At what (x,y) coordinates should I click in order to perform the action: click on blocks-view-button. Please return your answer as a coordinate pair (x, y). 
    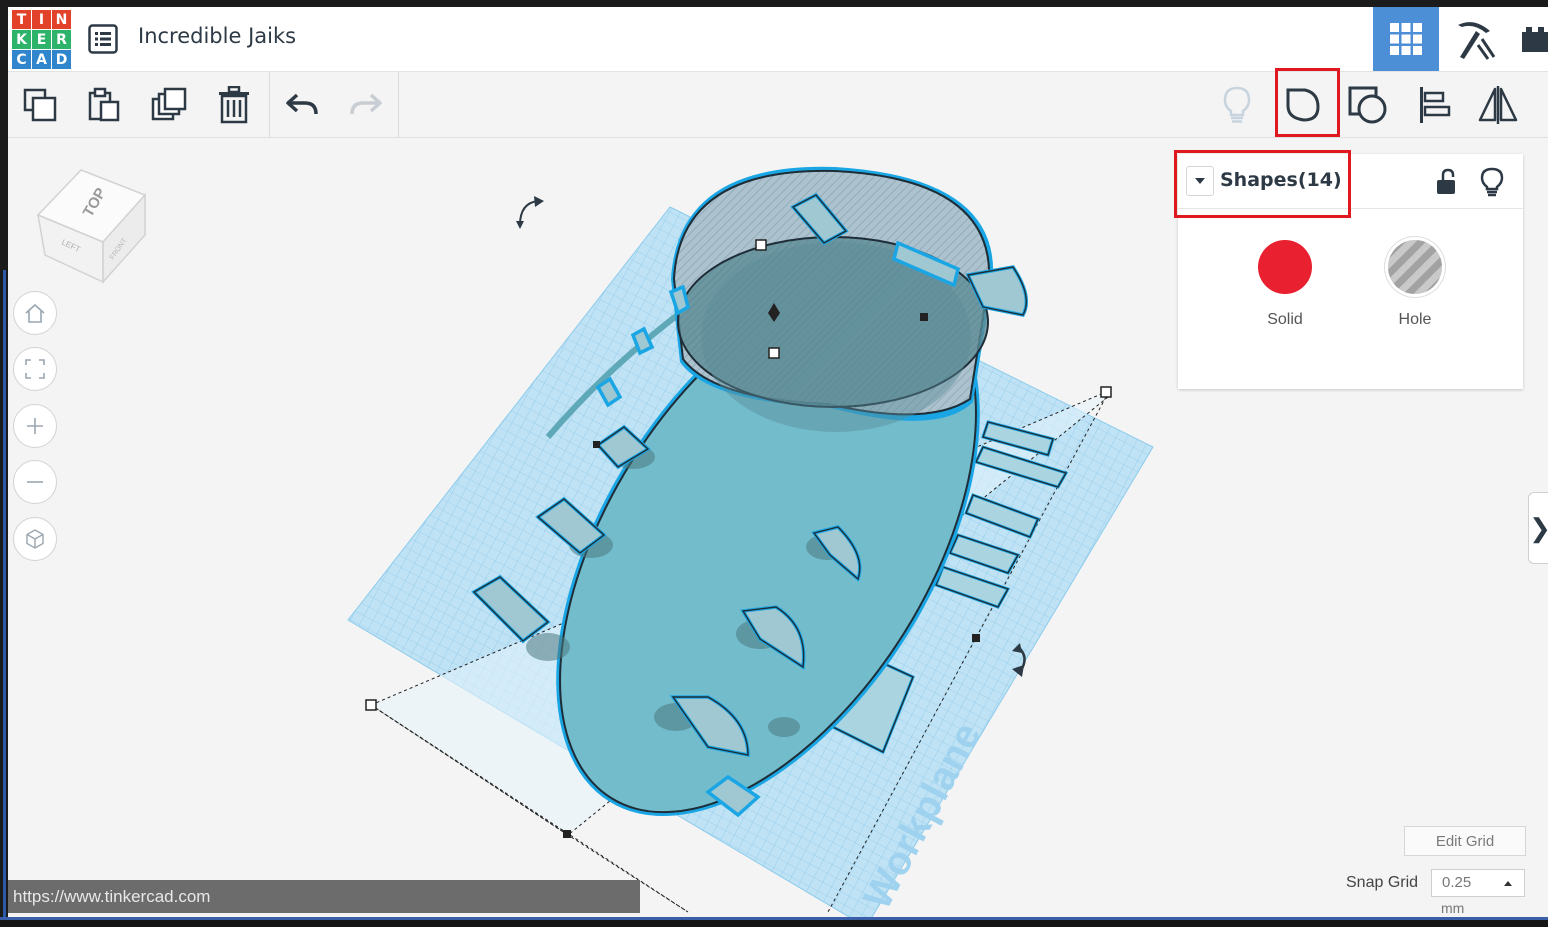
    Looking at the image, I should click on (1529, 39).